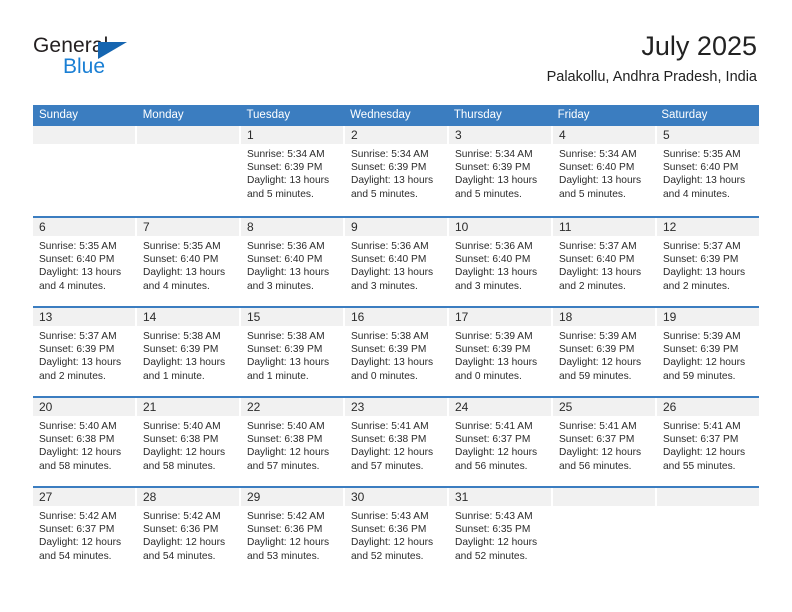  I want to click on day-number: 23, so click(358, 407).